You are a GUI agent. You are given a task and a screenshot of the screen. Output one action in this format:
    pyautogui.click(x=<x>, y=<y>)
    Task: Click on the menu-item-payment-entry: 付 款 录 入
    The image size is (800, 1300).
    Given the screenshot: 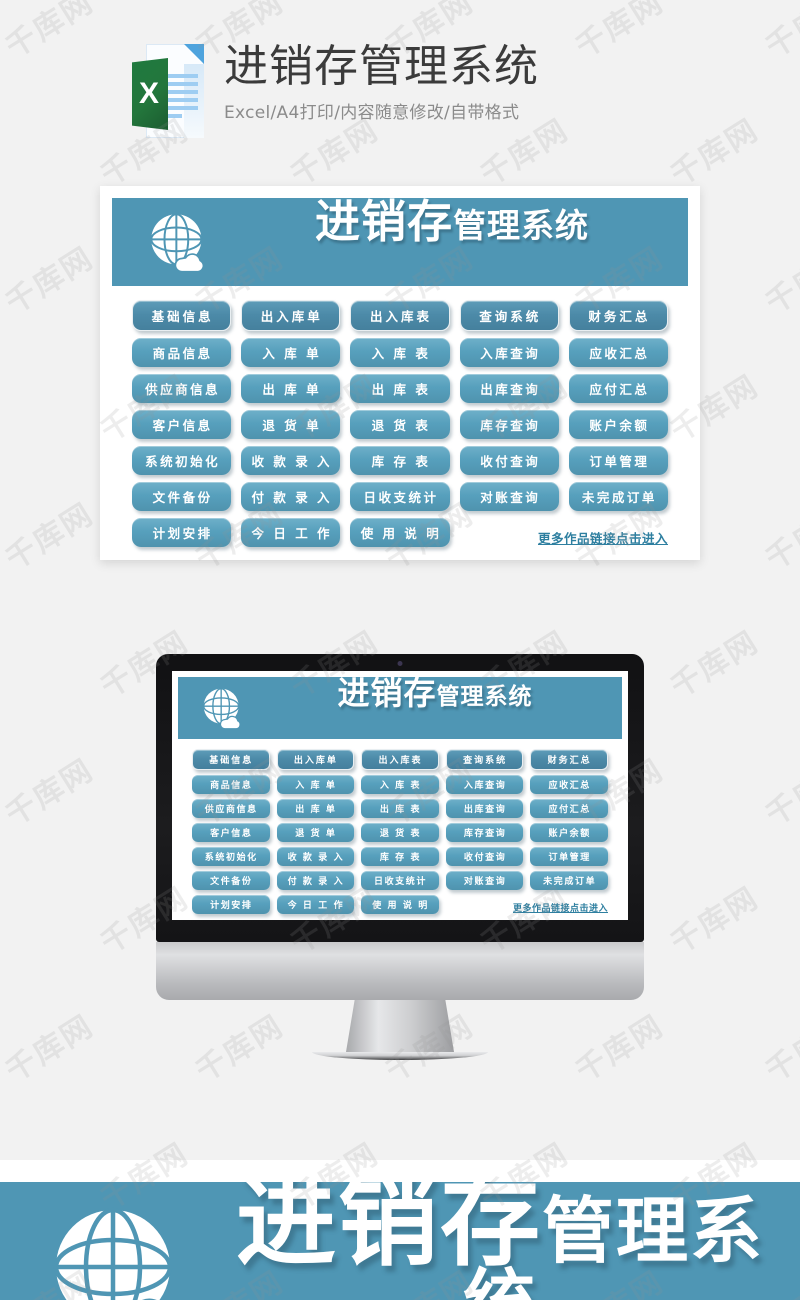 What is the action you would take?
    pyautogui.click(x=291, y=496)
    